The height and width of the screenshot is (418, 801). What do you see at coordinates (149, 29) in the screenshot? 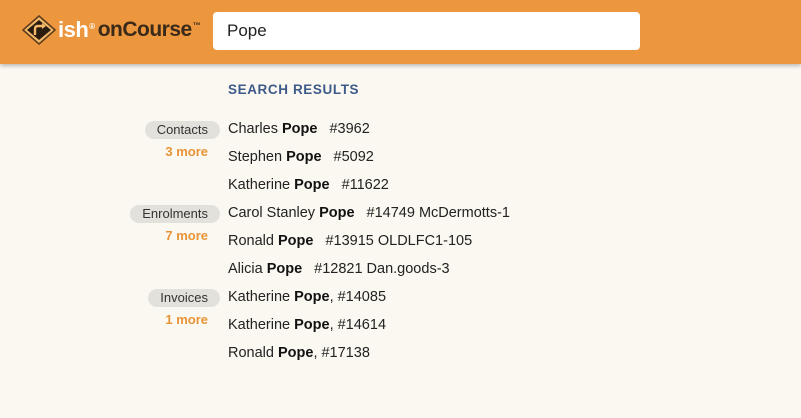
I see `logo-oncourse-text: onCourse™` at bounding box center [149, 29].